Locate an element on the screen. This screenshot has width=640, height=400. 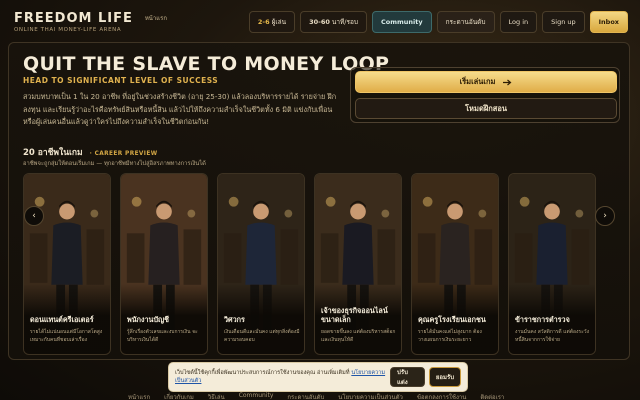
tutorial-mode-button: โหมดฝึกสอน is located at coordinates (486, 108).